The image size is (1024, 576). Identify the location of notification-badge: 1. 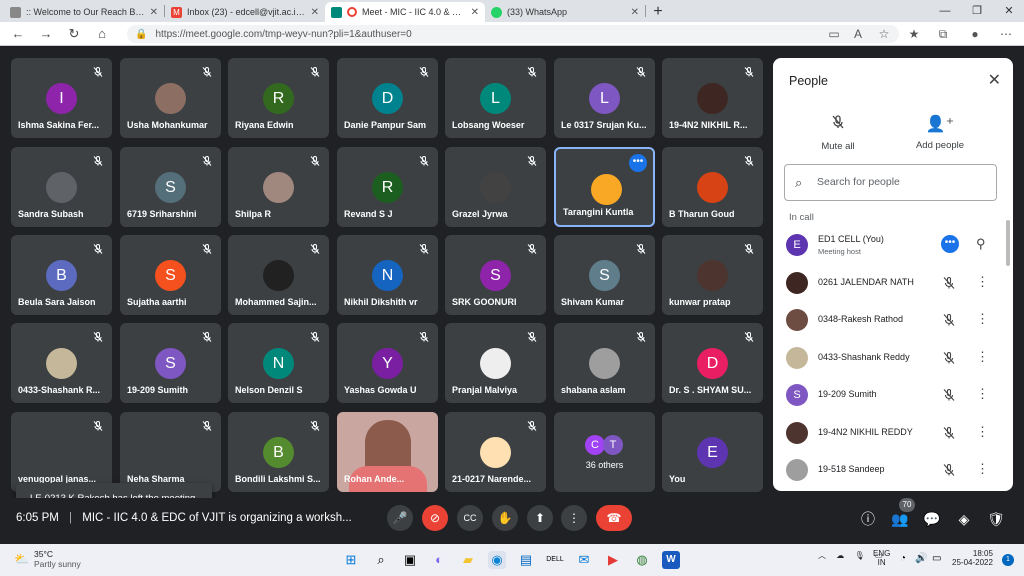
(1008, 560).